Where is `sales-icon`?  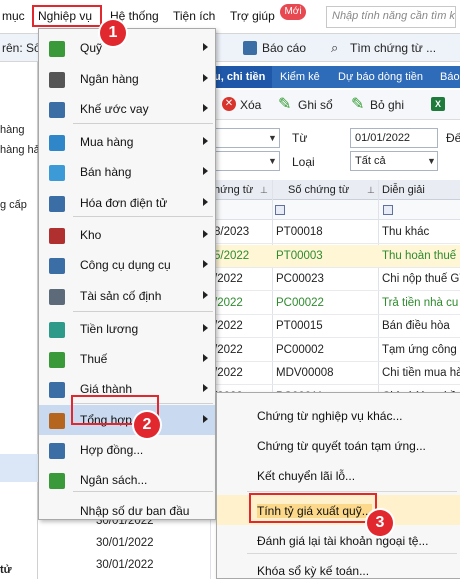 sales-icon is located at coordinates (57, 173).